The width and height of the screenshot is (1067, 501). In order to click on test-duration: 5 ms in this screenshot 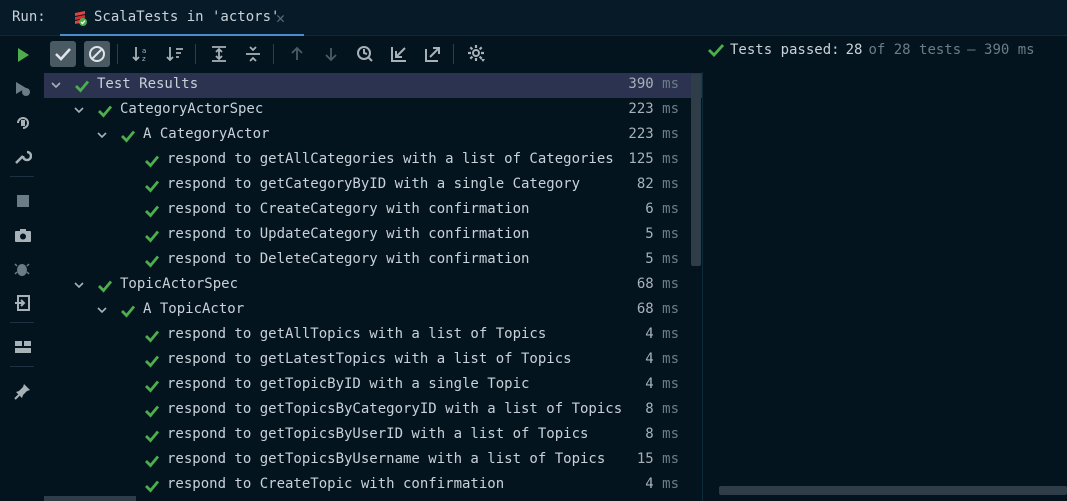, I will do `click(662, 259)`.